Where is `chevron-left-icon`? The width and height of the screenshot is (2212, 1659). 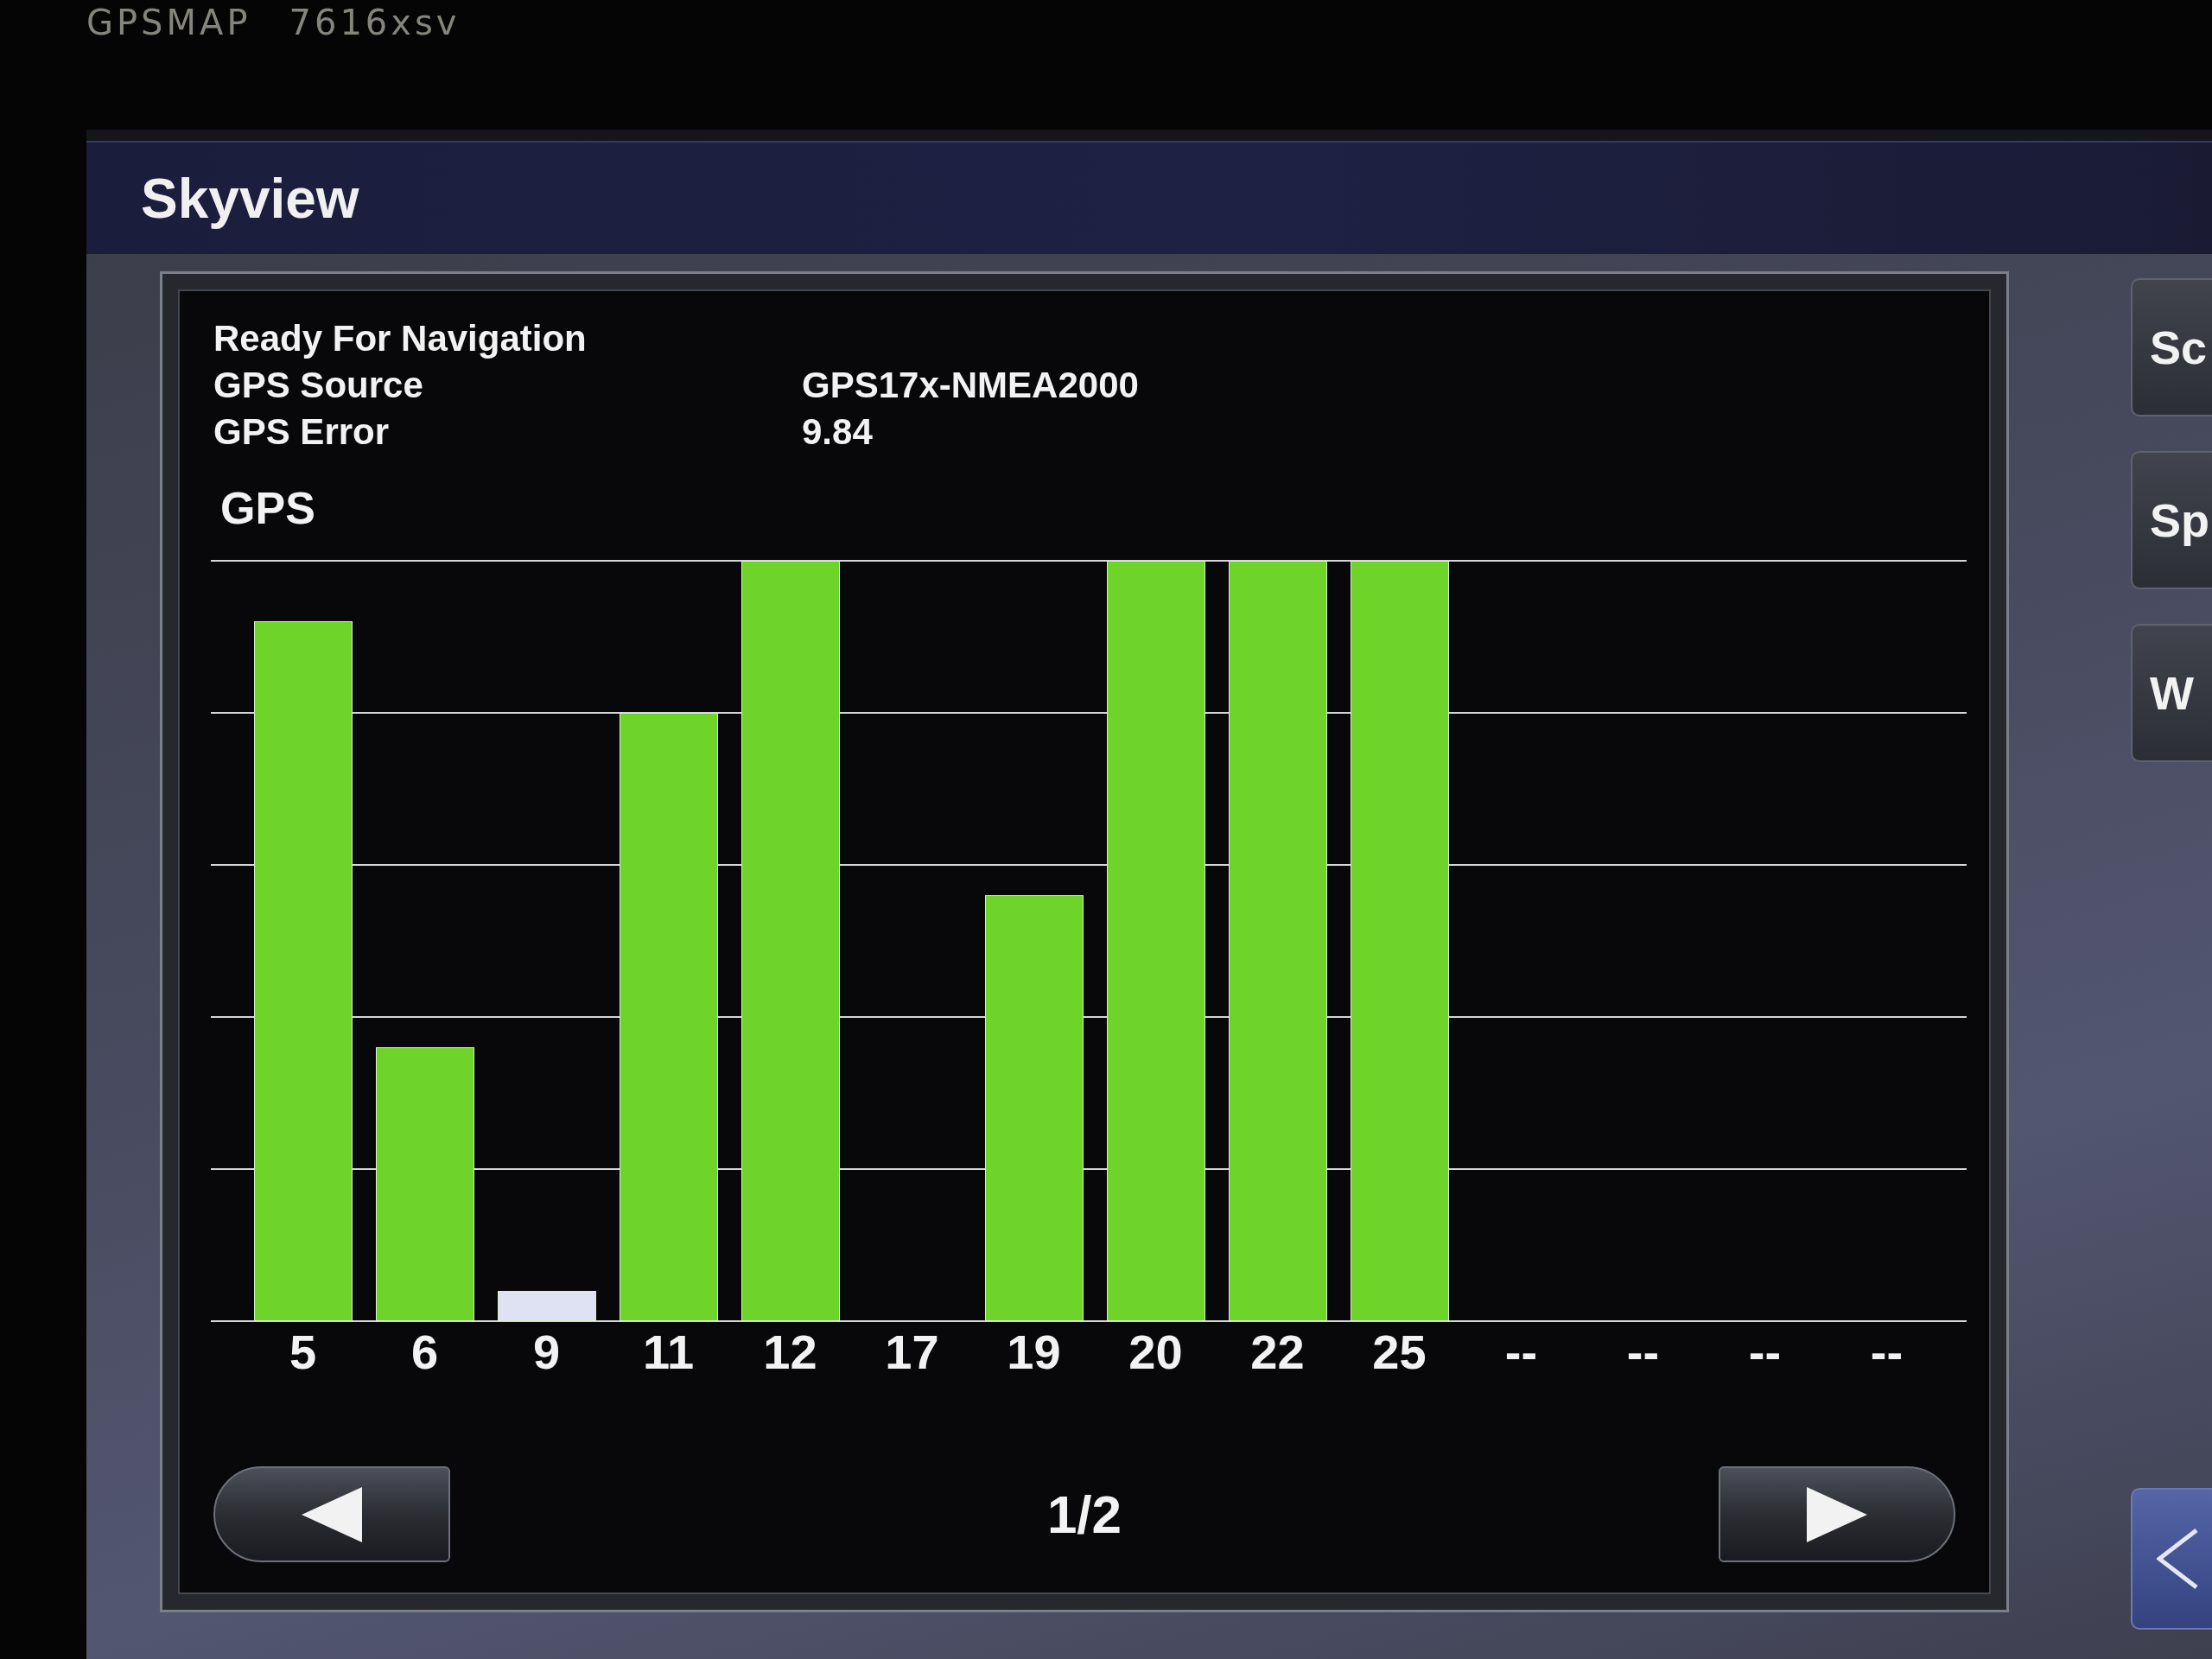 chevron-left-icon is located at coordinates (2177, 1559).